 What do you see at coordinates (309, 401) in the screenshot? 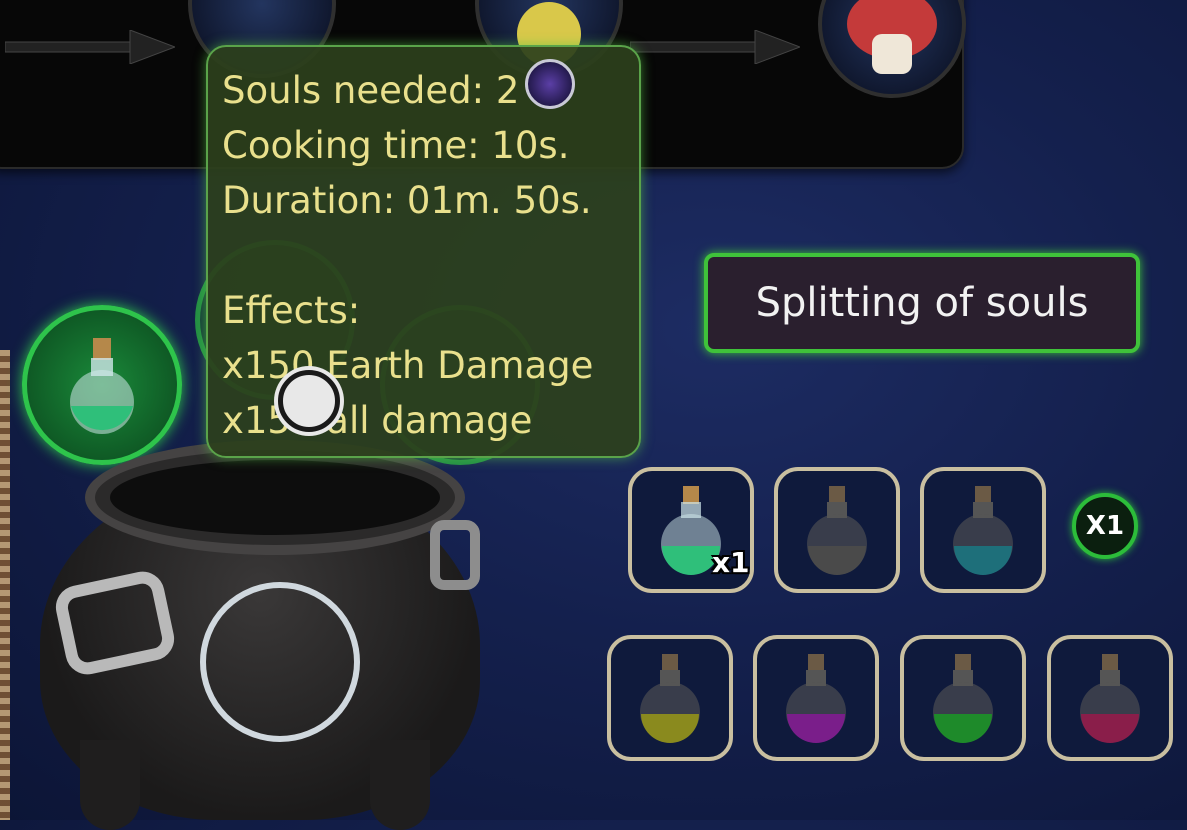
I see `pointer-cursor-icon` at bounding box center [309, 401].